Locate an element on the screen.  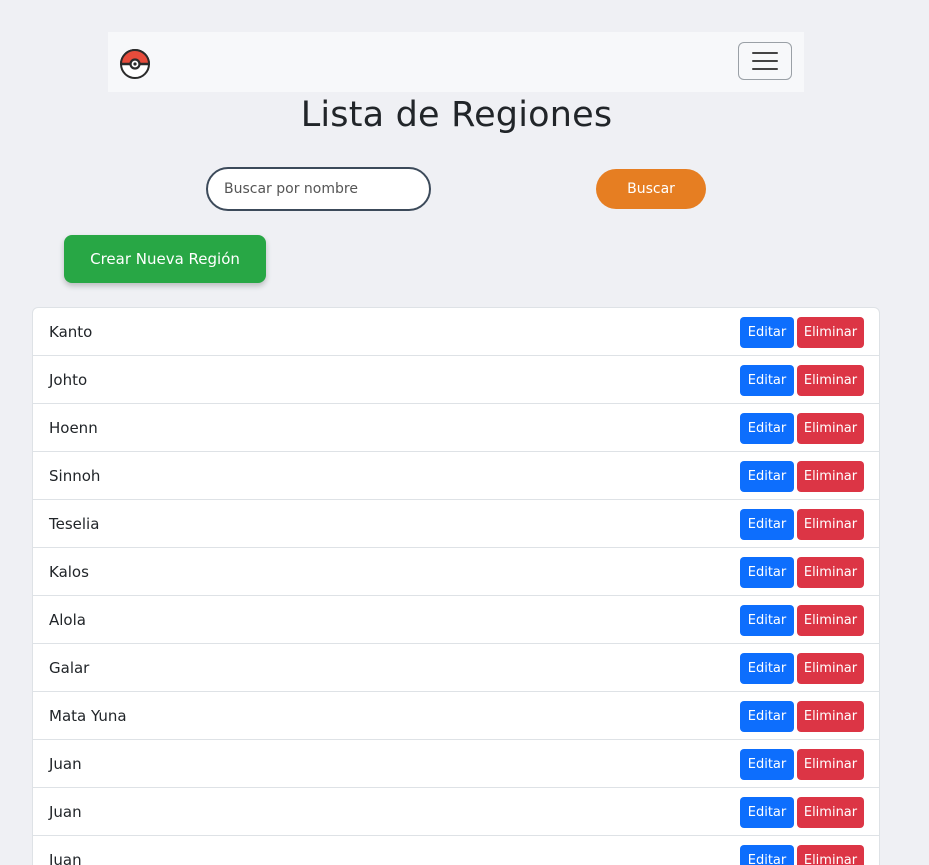
hamburger-menu-icon is located at coordinates (765, 61).